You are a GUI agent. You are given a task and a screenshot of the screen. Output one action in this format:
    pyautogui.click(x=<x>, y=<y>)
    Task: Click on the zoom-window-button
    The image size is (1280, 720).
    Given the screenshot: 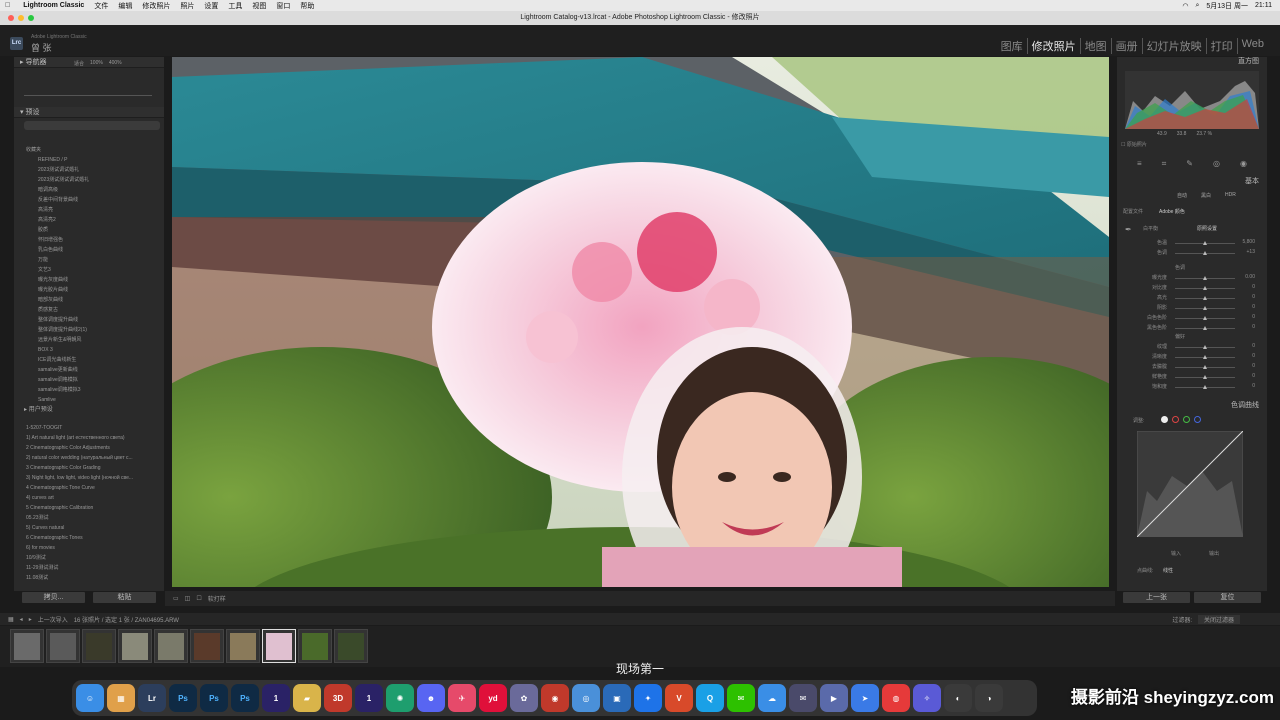 What is the action you would take?
    pyautogui.click(x=31, y=18)
    